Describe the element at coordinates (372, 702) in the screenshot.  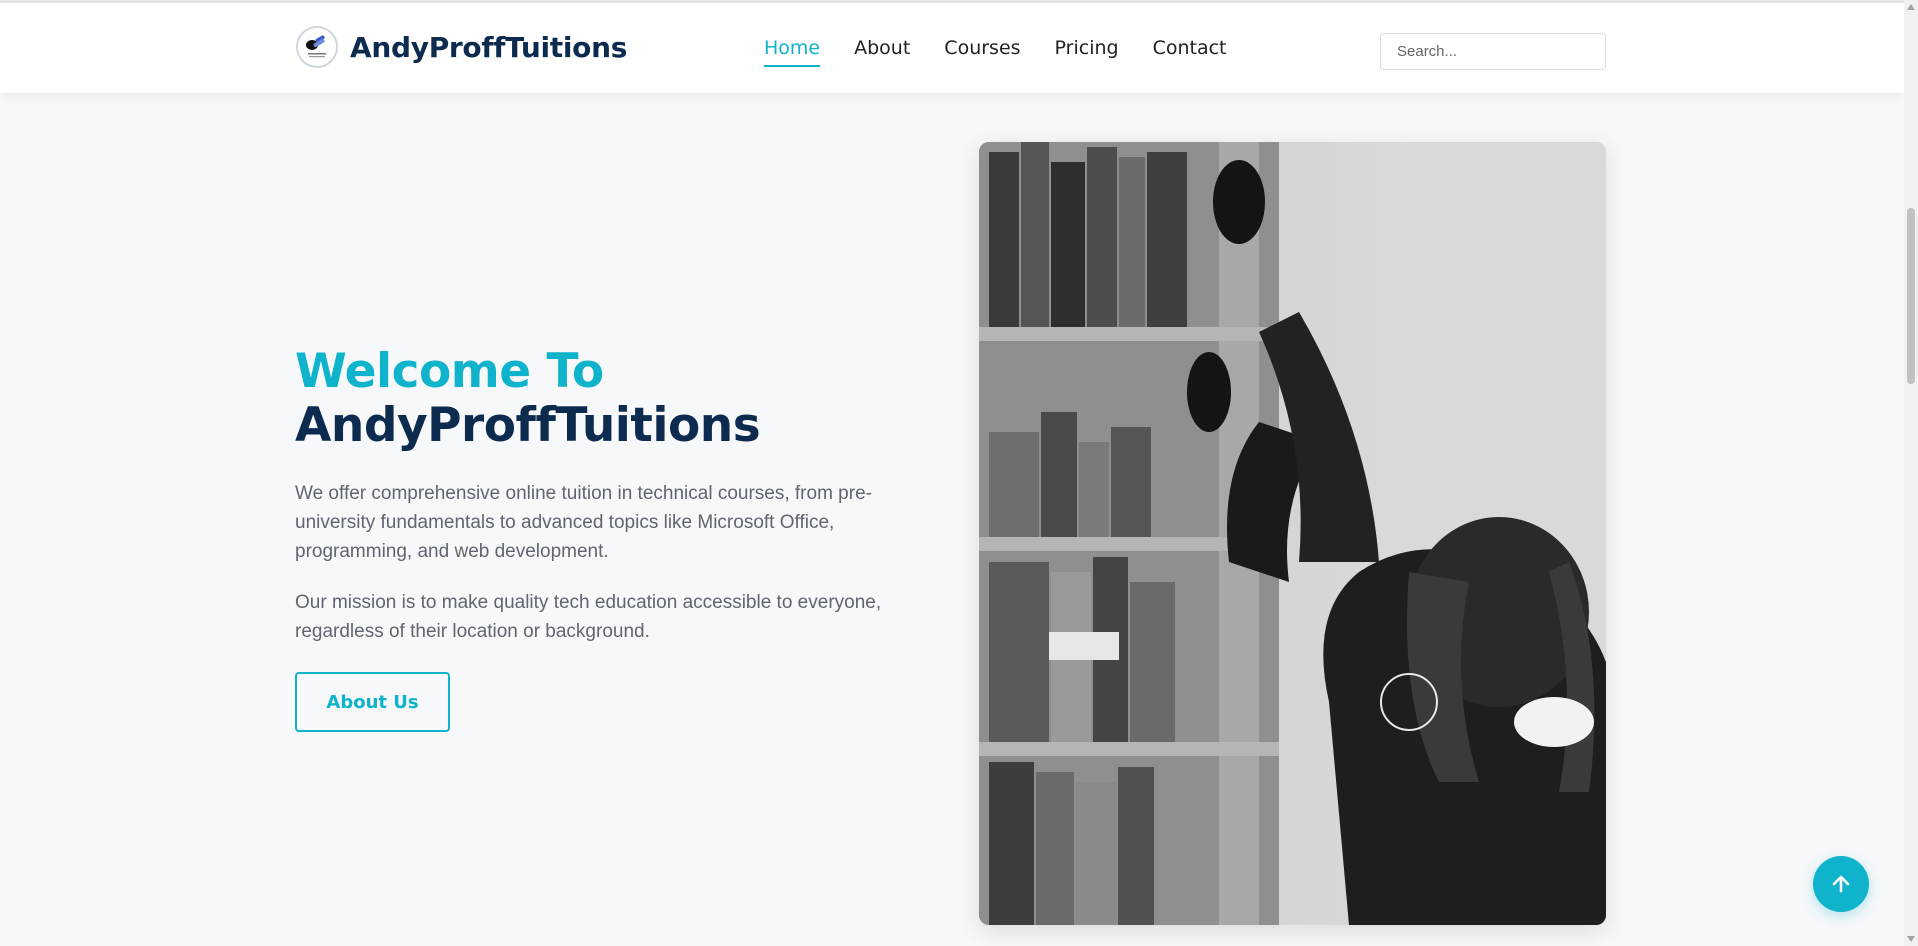
I see `about-us-button: About Us` at that location.